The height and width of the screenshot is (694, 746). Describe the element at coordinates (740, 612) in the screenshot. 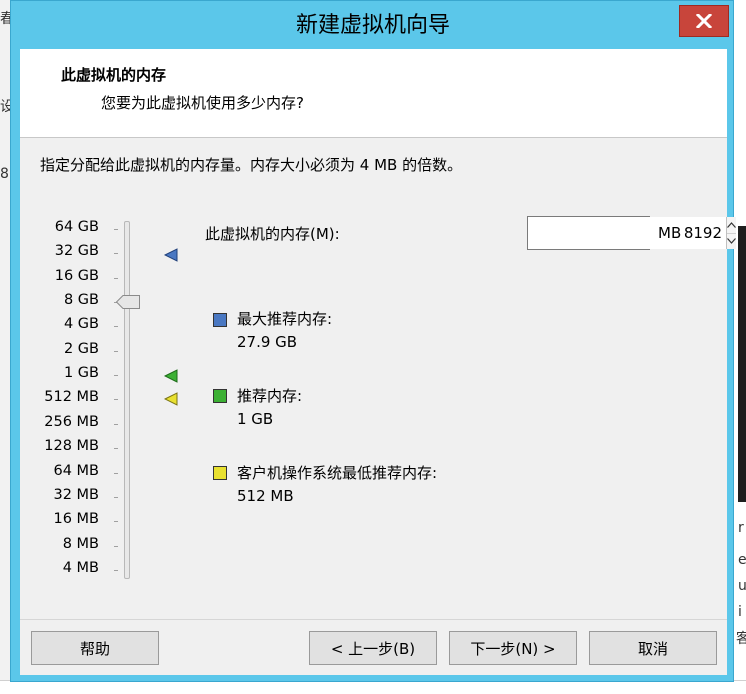

I see `background-text: i` at that location.